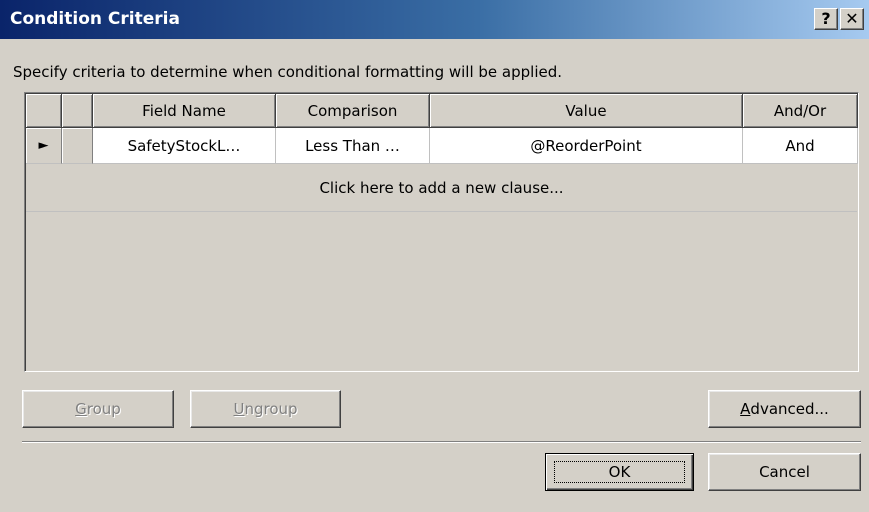  I want to click on and-or-cell: And, so click(800, 146).